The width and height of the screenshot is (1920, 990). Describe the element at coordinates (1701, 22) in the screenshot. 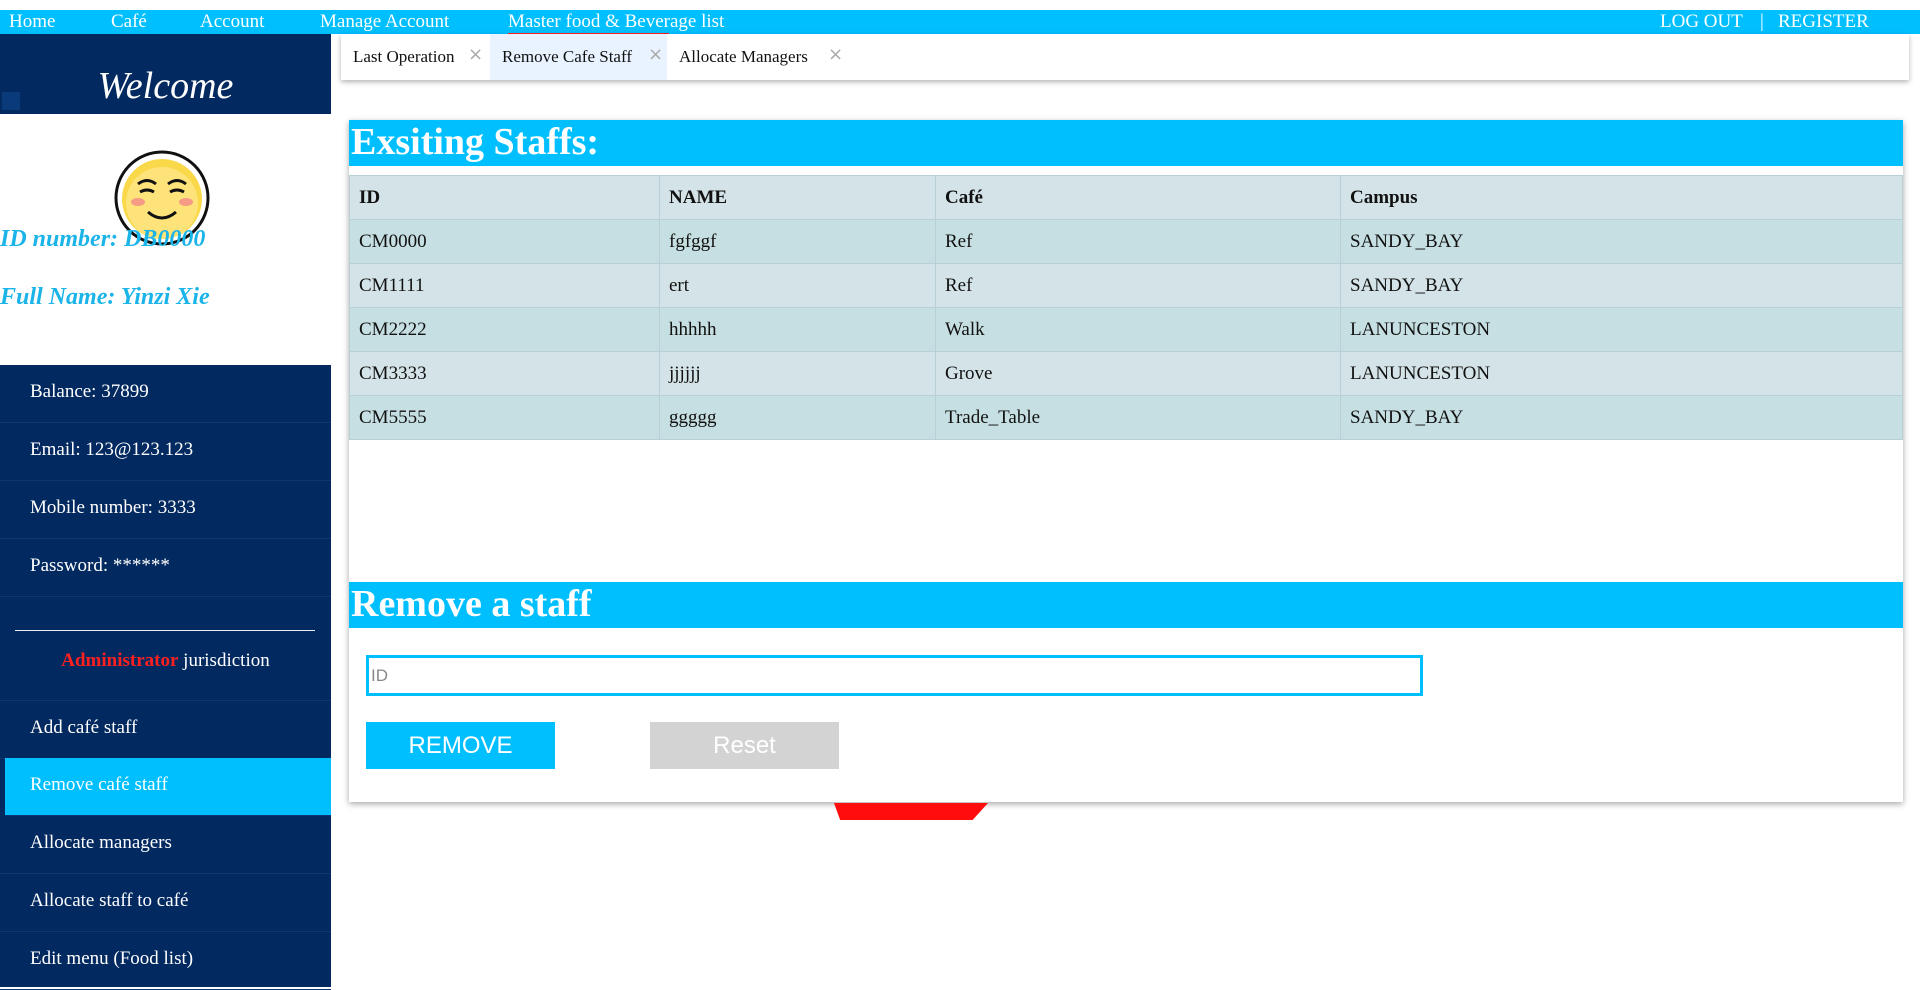

I see `logout-link: LOG OUT` at that location.